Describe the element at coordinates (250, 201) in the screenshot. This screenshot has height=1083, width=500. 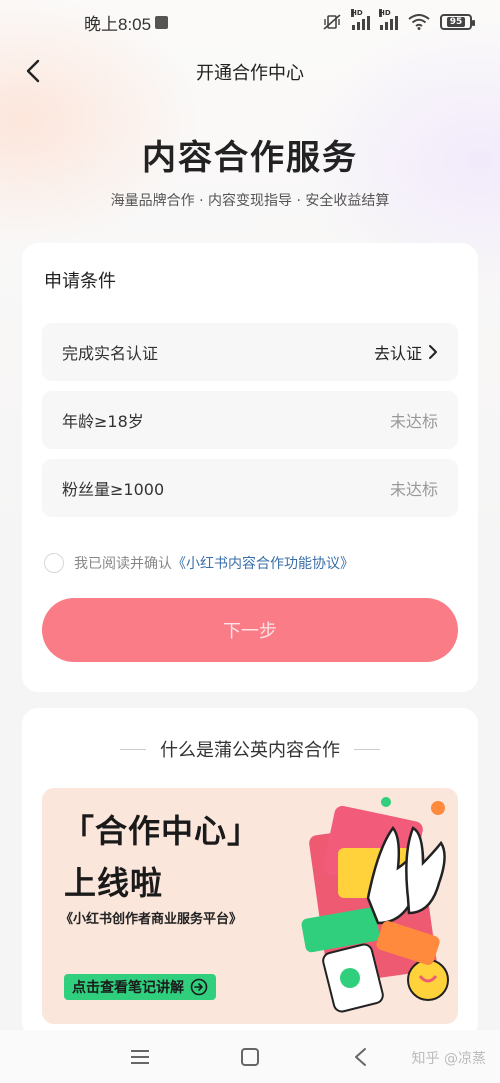
I see `hero-subtitle: 海量品牌合作 · 内容变现指导 · 安全收益结算` at that location.